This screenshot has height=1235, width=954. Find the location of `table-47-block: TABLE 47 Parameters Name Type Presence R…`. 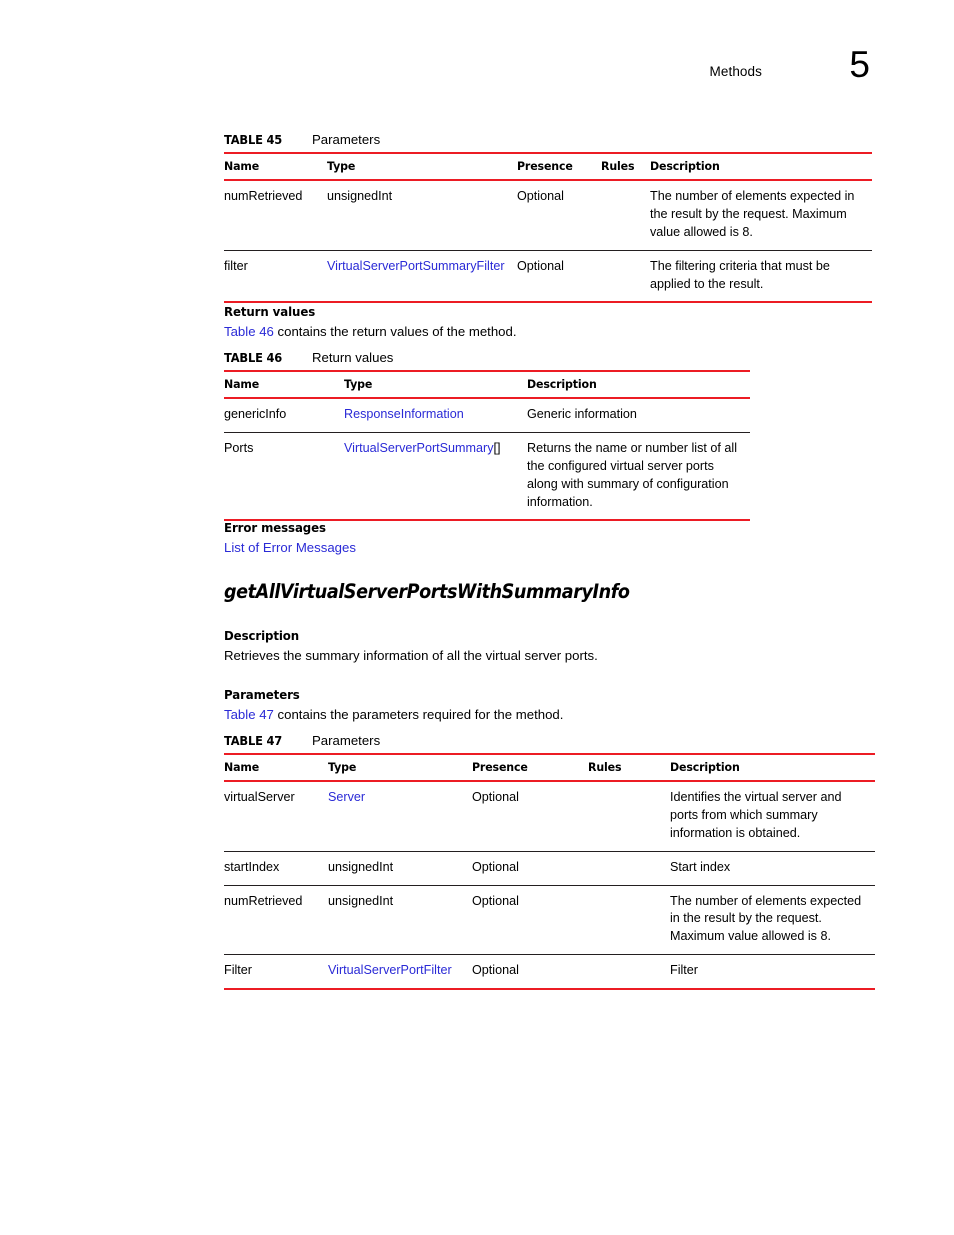

table-47-block: TABLE 47 Parameters Name Type Presence R… is located at coordinates (549, 862).